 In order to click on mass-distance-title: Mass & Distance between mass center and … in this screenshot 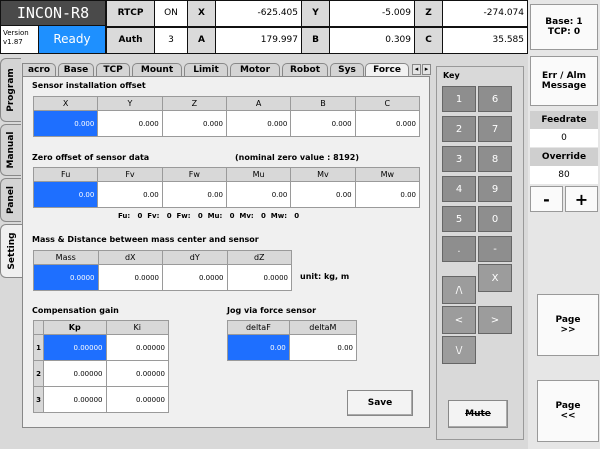, I will do `click(145, 239)`.